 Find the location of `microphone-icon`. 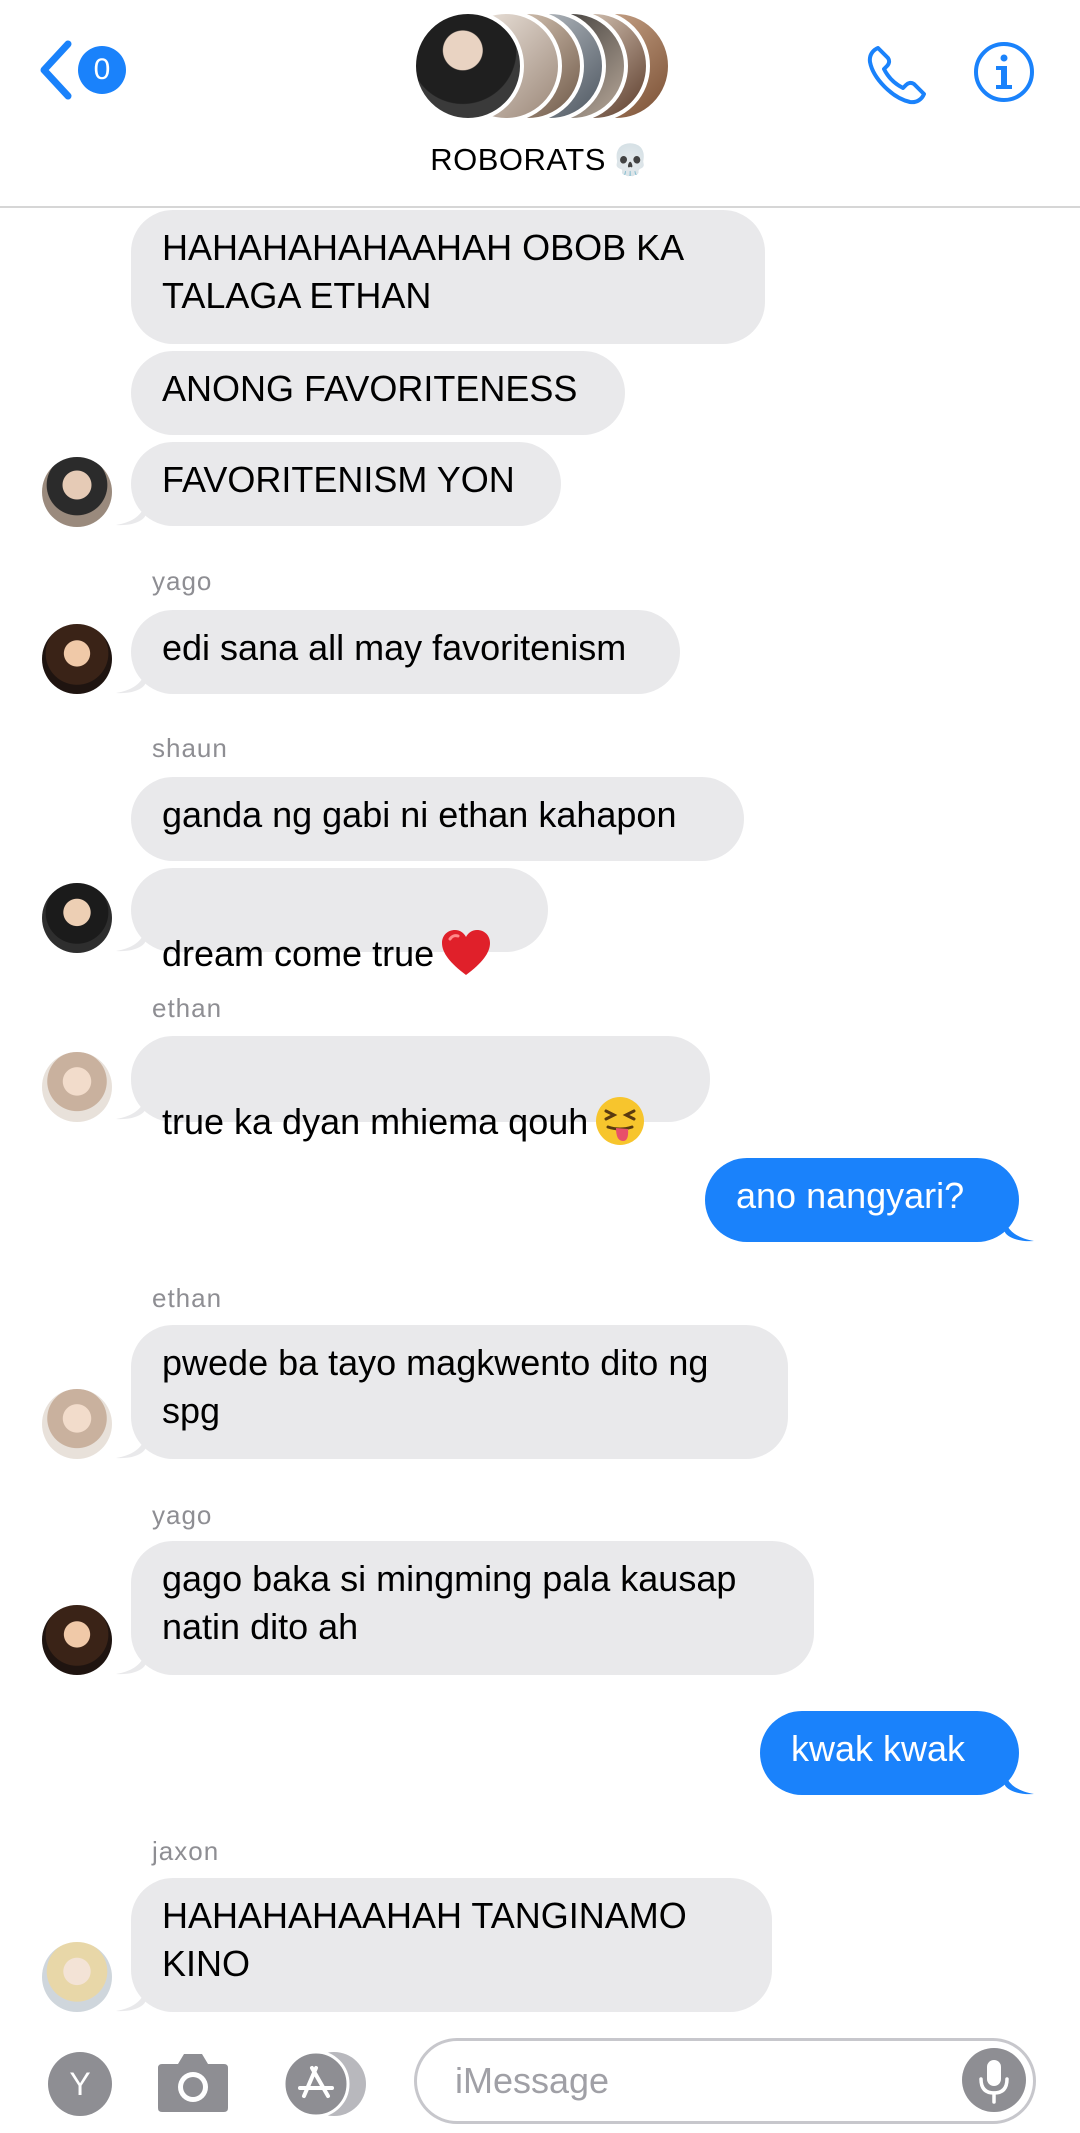

microphone-icon is located at coordinates (994, 2082).